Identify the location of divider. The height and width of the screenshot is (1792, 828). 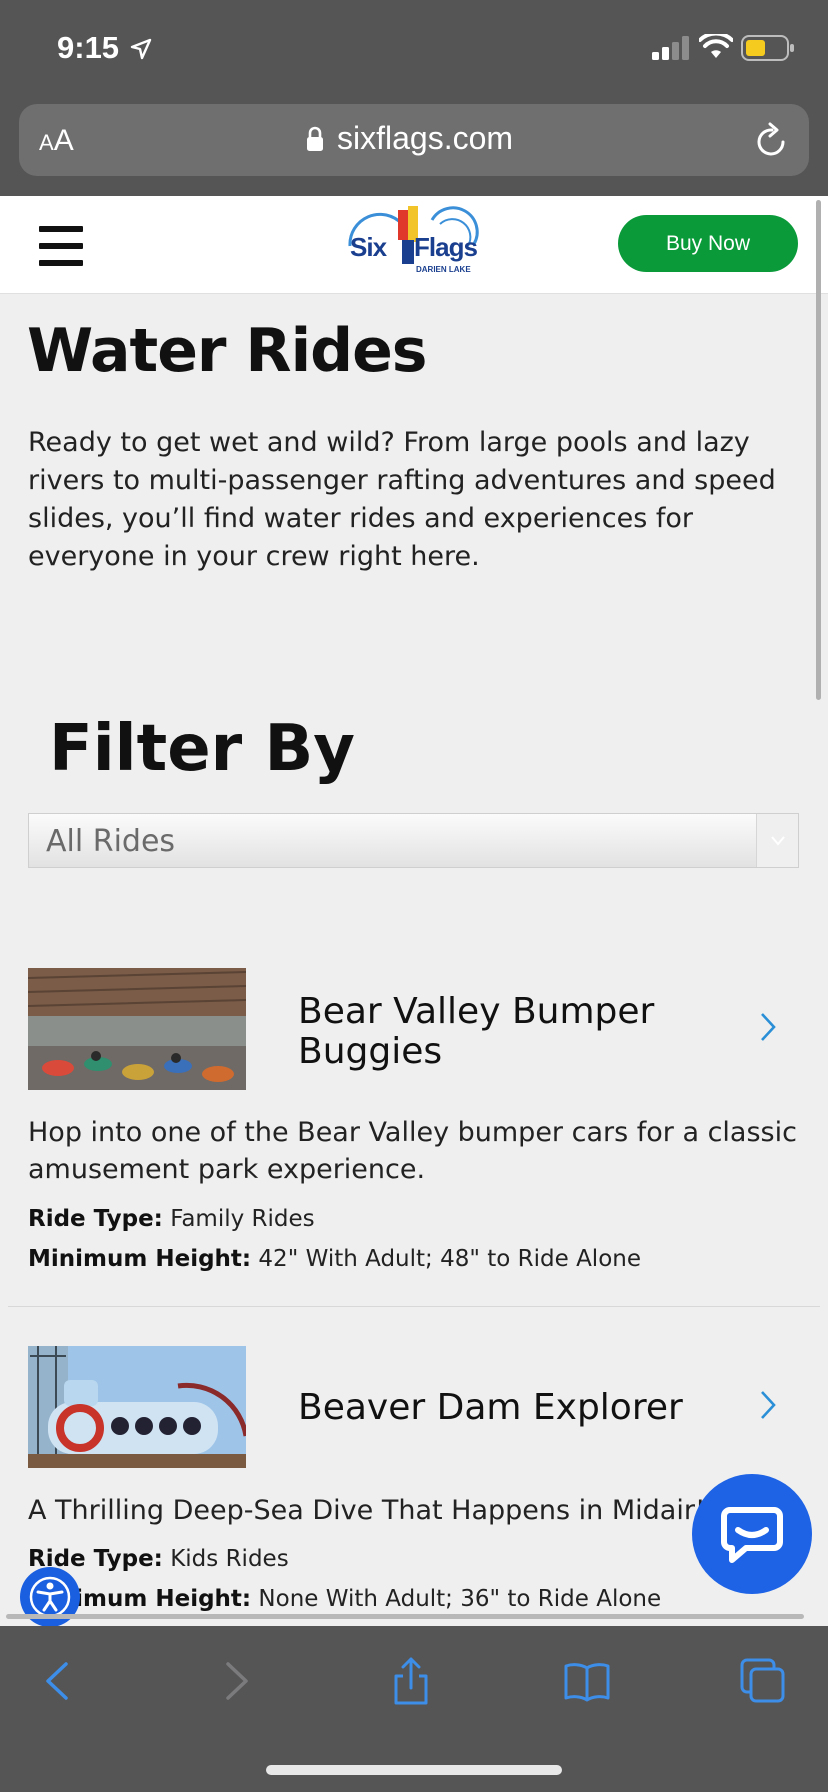
(414, 1306).